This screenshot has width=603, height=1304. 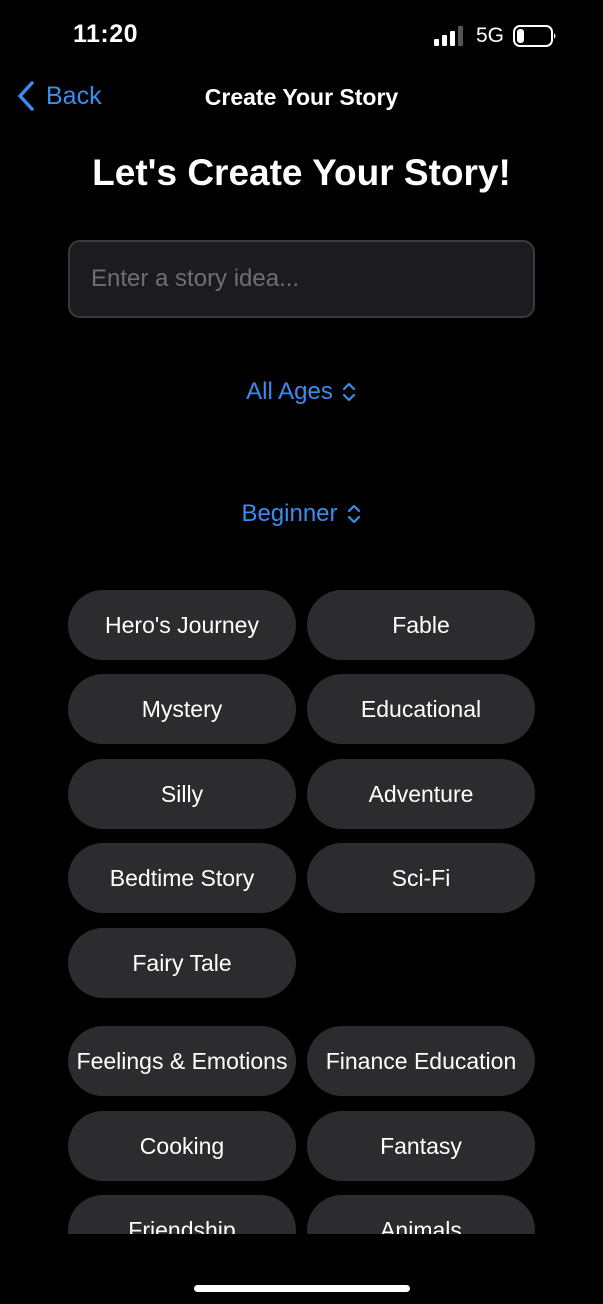 I want to click on topic-chip: Animals, so click(x=421, y=1214).